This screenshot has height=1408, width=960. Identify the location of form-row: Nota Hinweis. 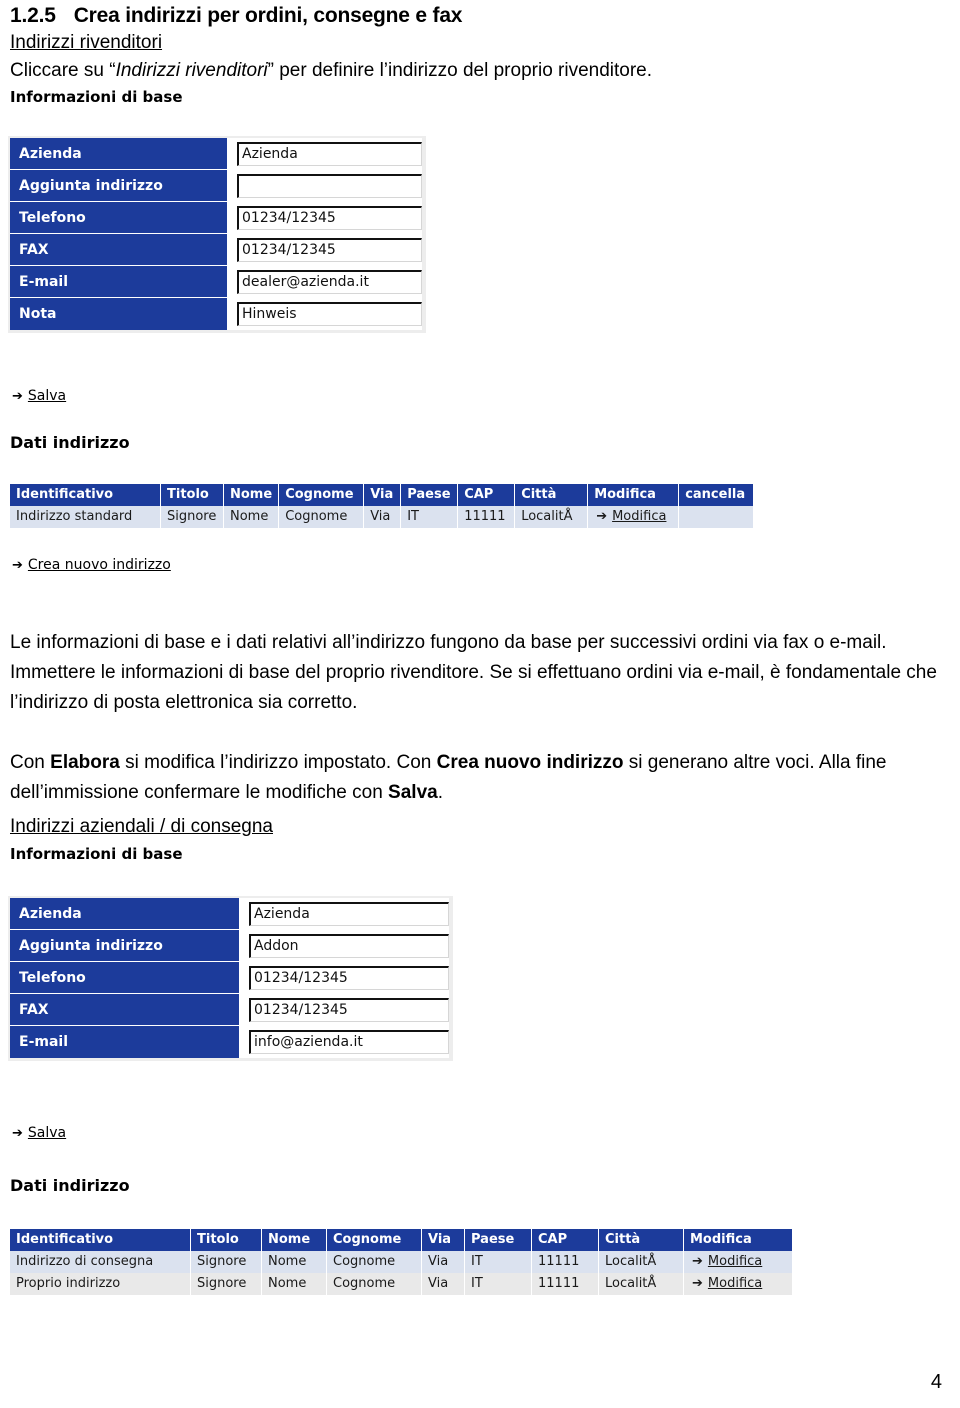
(216, 314).